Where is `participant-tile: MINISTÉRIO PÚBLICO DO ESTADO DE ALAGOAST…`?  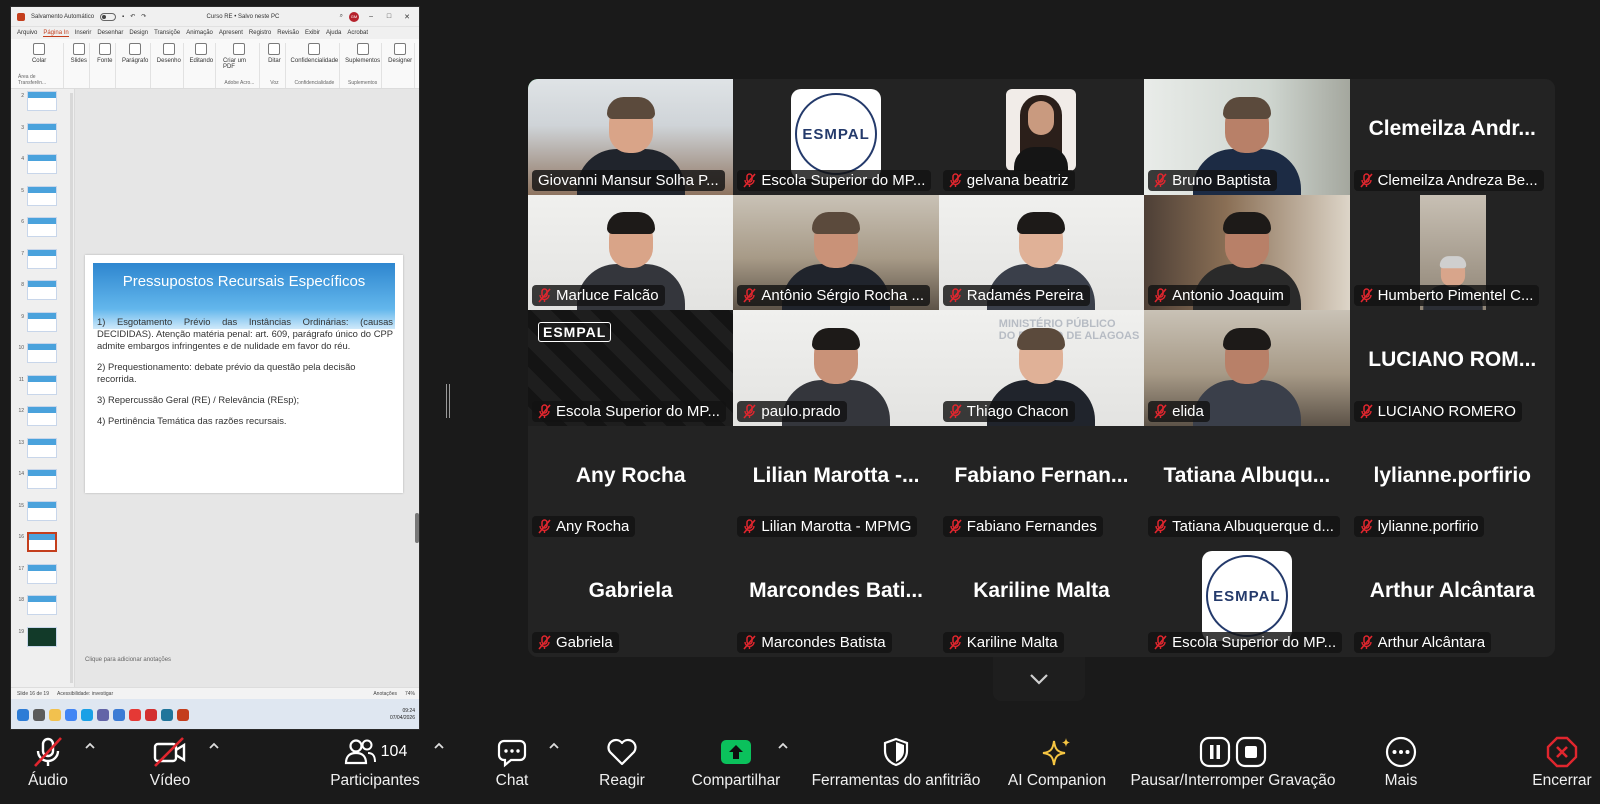 participant-tile: MINISTÉRIO PÚBLICO DO ESTADO DE ALAGOAST… is located at coordinates (1041, 368).